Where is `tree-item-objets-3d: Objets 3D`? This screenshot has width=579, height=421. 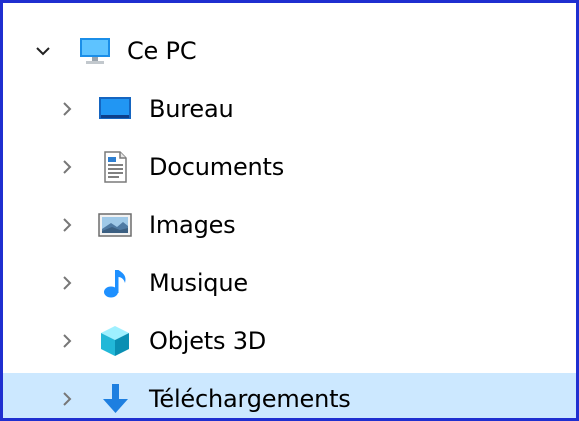 tree-item-objets-3d: Objets 3D is located at coordinates (289, 340).